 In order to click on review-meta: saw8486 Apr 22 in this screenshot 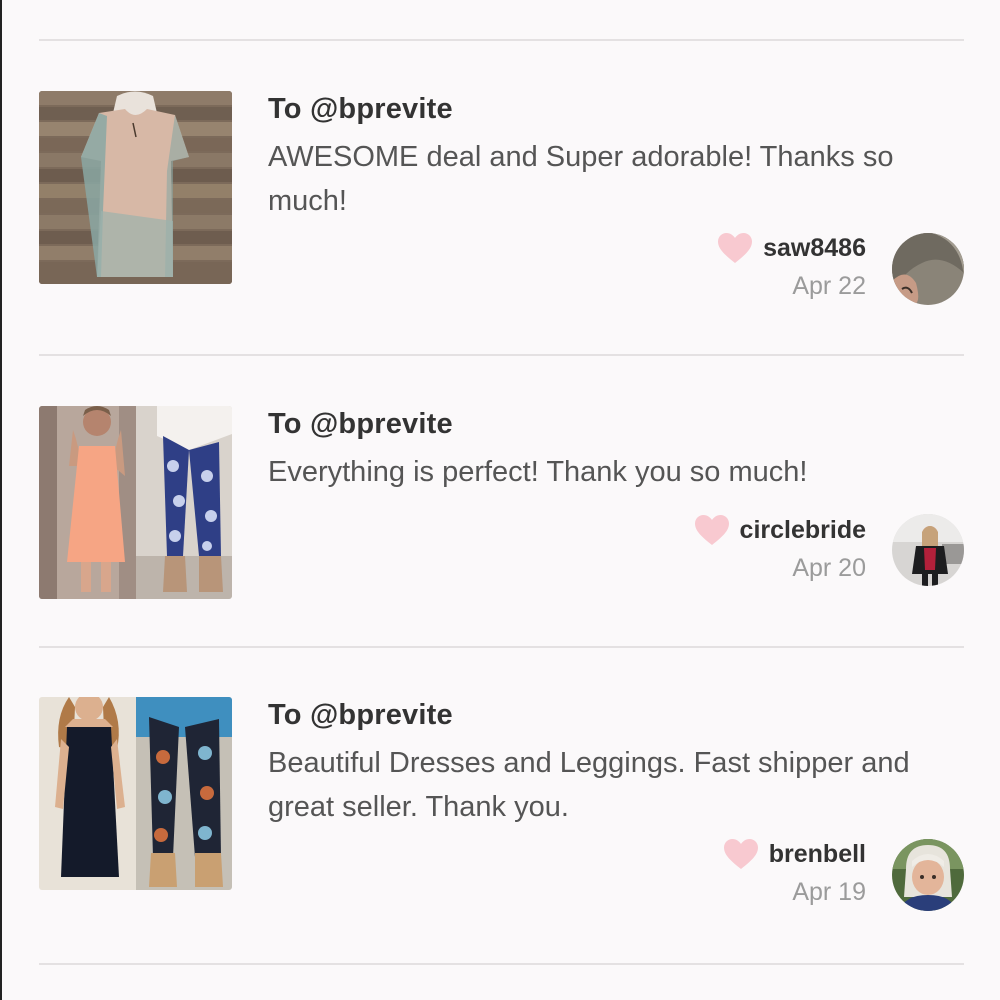, I will do `click(791, 266)`.